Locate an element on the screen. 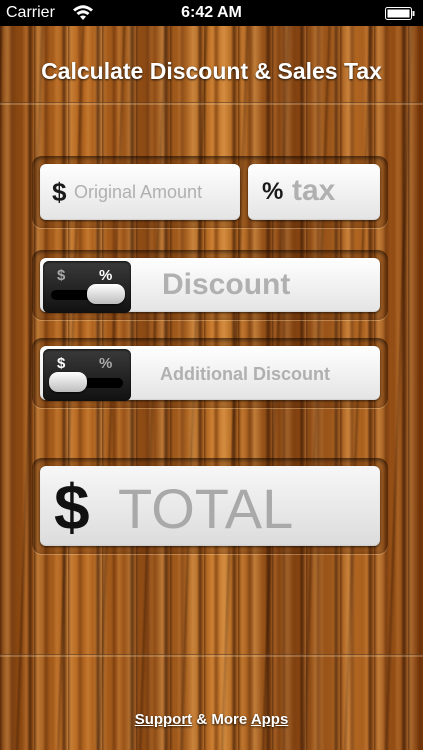 Image resolution: width=423 pixels, height=750 pixels. battery-icon is located at coordinates (400, 13).